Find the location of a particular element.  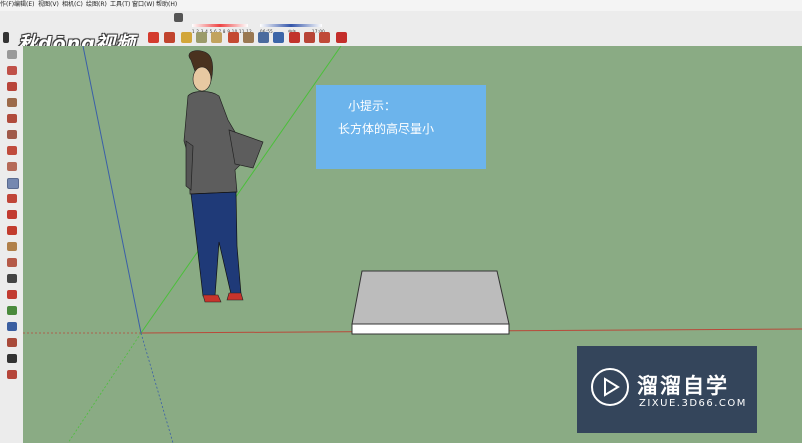

blue-axis-negative is located at coordinates (157, 387).